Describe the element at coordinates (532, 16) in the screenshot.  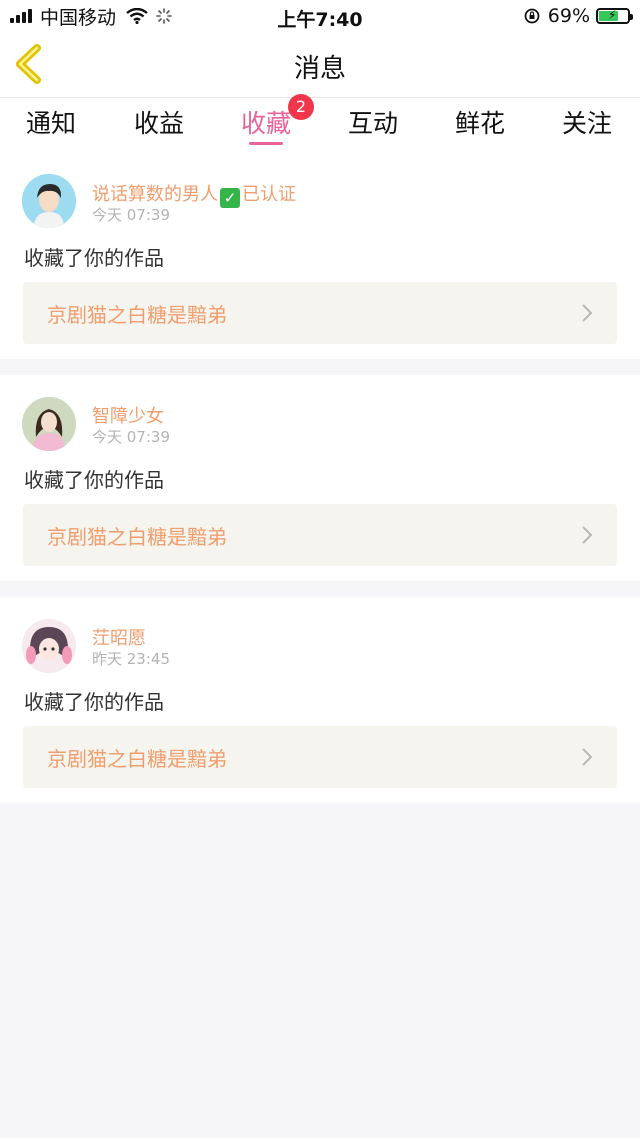
I see `orientation-lock-icon` at that location.